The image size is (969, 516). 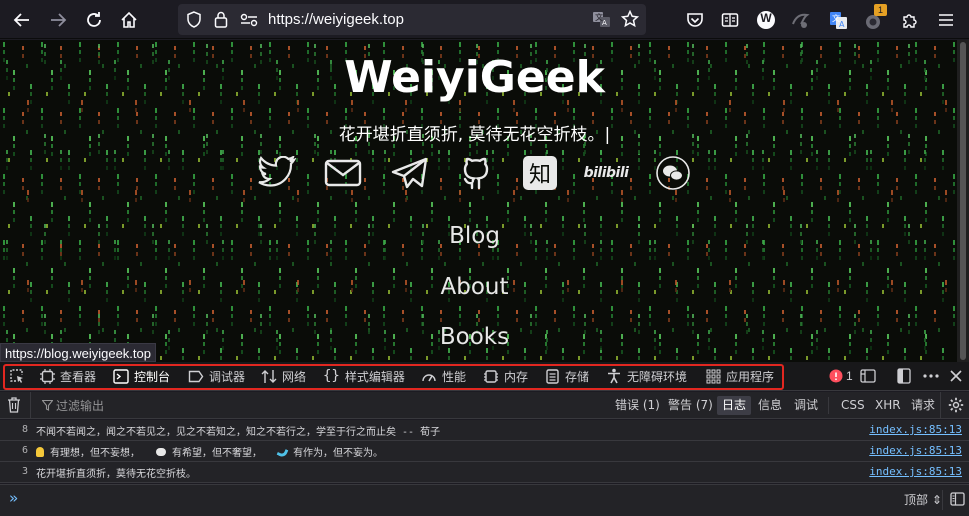 I want to click on forward-arrow-icon, so click(x=59, y=20).